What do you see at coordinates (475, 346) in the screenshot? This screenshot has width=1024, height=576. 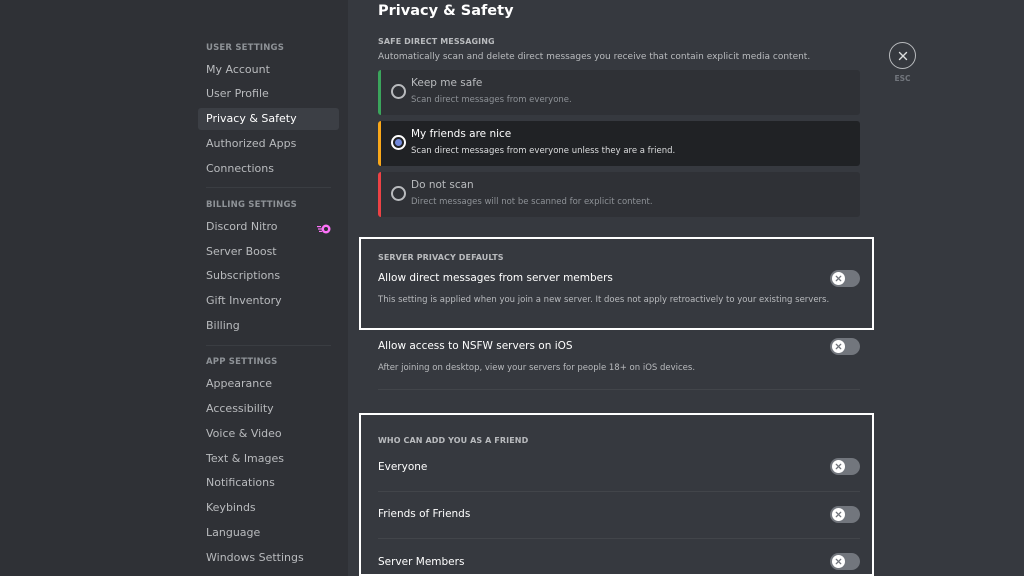 I see `setting-title-nsfw-ios: Allow access to NSFW servers on iOS` at bounding box center [475, 346].